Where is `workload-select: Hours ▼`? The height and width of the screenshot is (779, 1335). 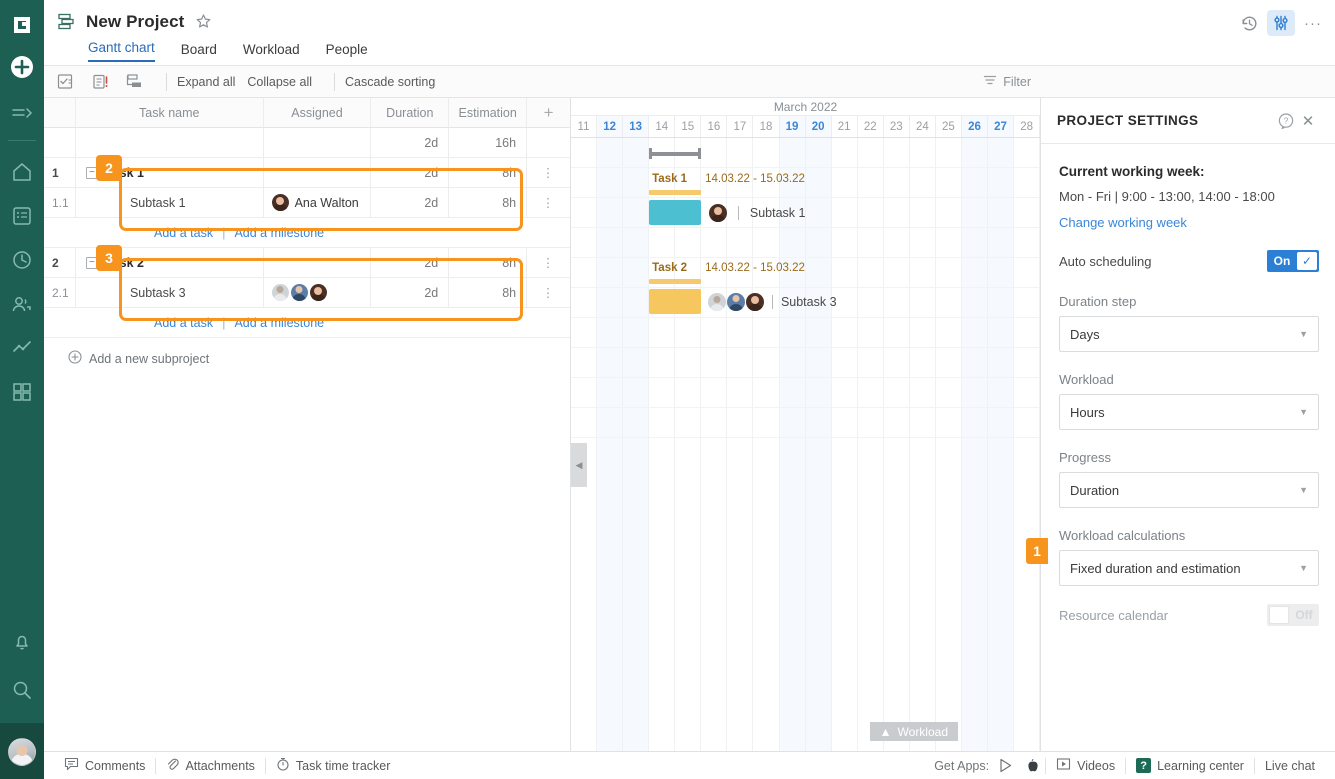 workload-select: Hours ▼ is located at coordinates (1189, 412).